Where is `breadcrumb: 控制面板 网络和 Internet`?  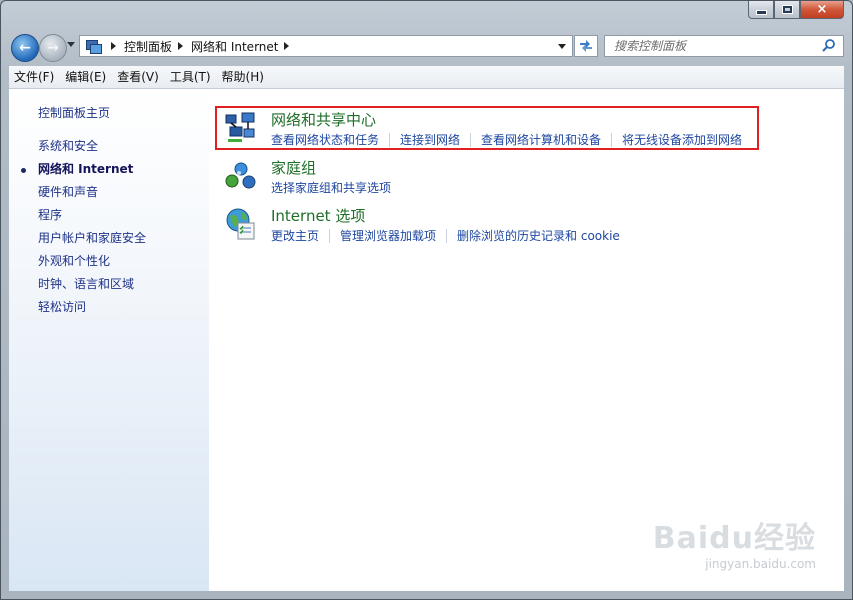
breadcrumb: 控制面板 网络和 Internet is located at coordinates (201, 46).